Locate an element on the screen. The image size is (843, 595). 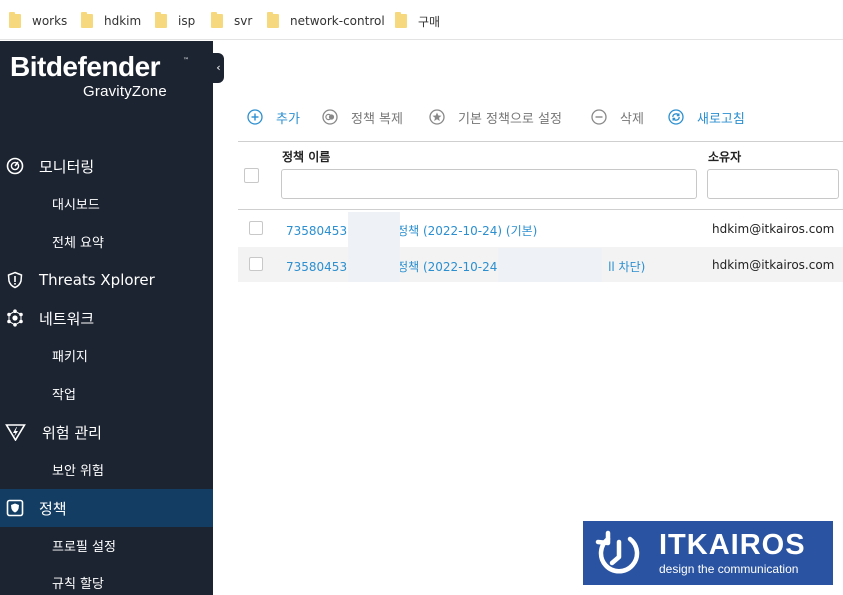
refresh-button: 새로고침 is located at coordinates (706, 117).